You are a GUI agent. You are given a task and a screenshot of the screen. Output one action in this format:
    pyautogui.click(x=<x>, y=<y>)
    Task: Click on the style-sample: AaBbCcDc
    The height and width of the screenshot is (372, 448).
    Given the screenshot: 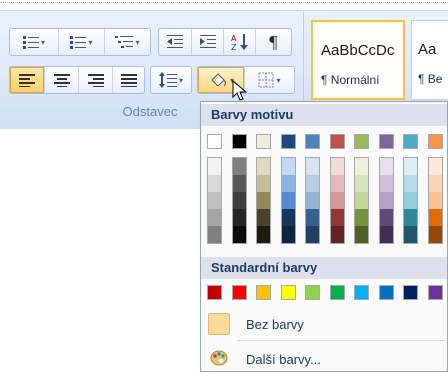 What is the action you would take?
    pyautogui.click(x=358, y=50)
    